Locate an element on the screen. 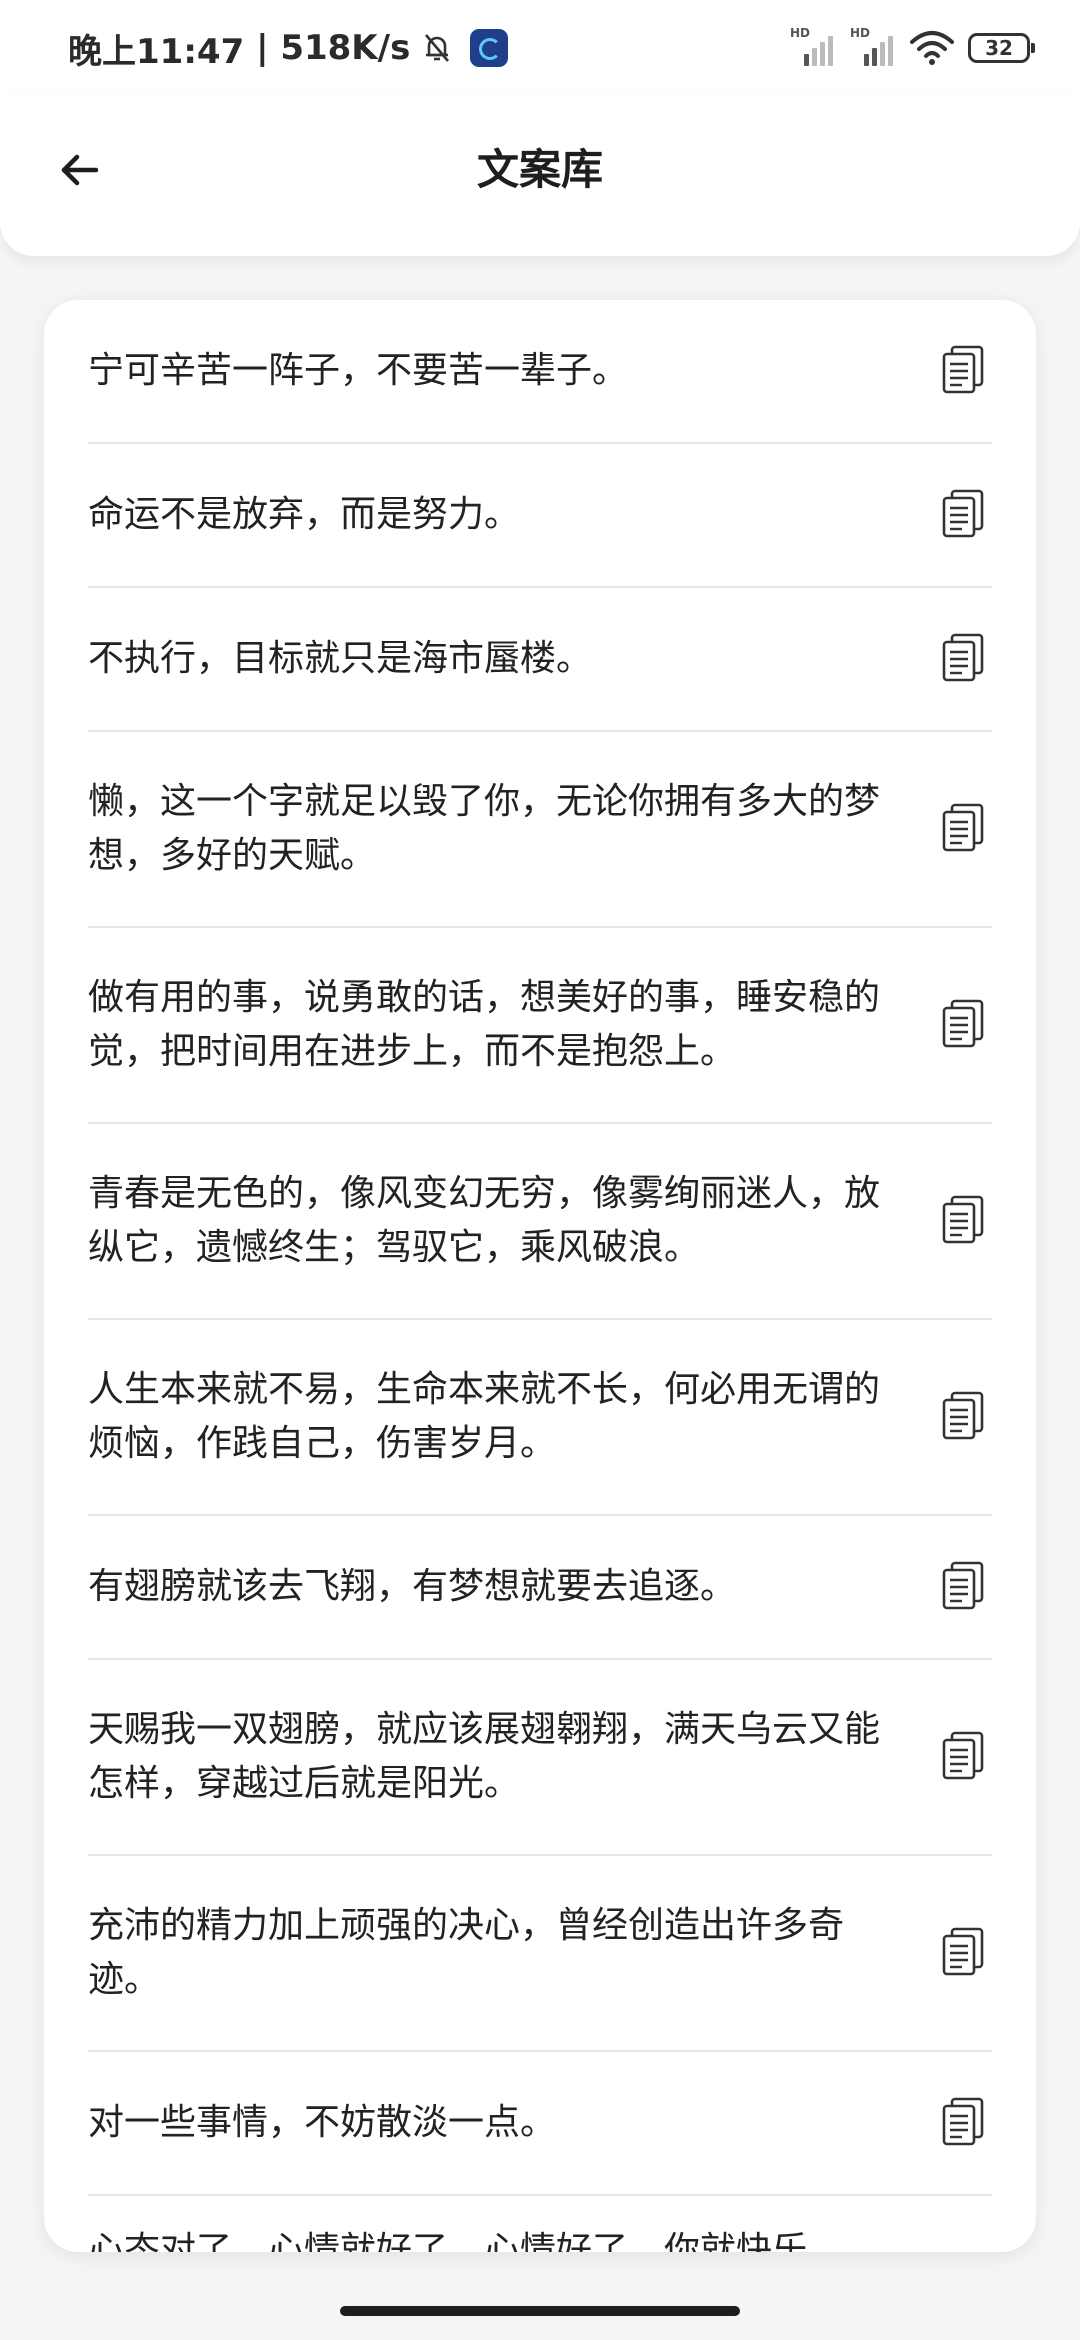 The width and height of the screenshot is (1080, 2340). quote-item: 心态对了，心情就好了，心情好了，你就快乐。 is located at coordinates (540, 2224).